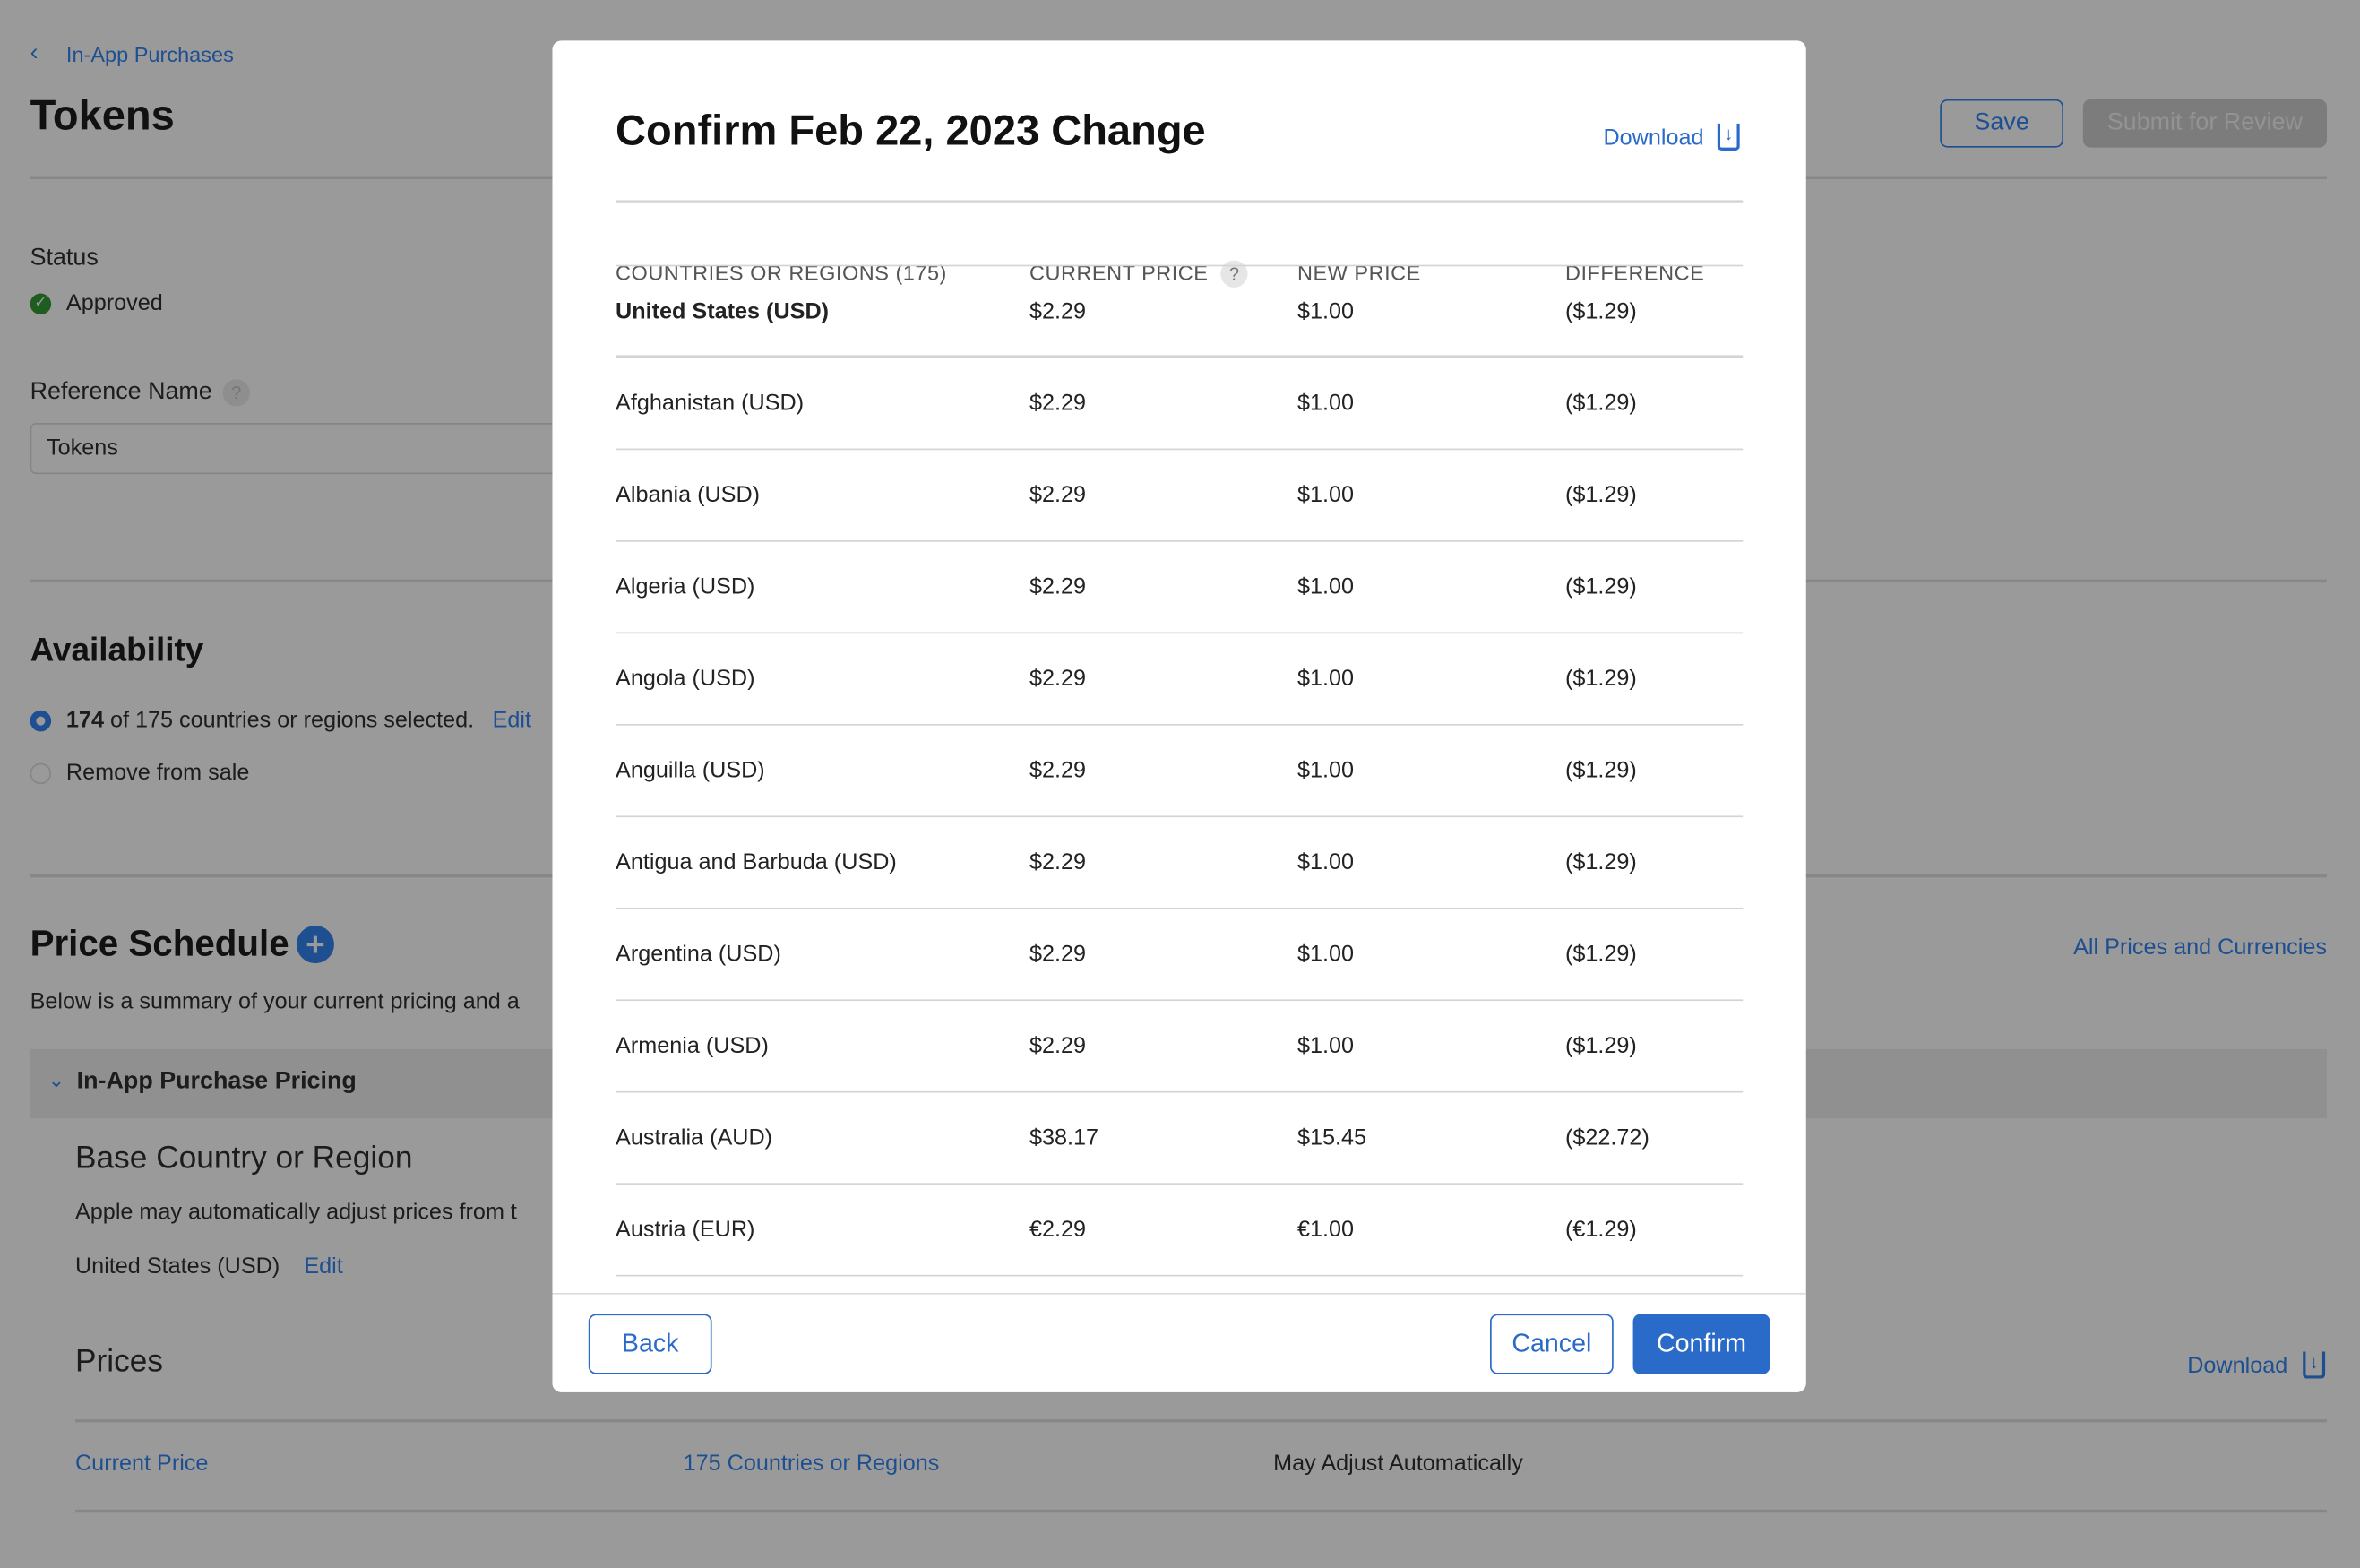 The width and height of the screenshot is (2360, 1568). I want to click on base-country-edit-link: Edit, so click(323, 1266).